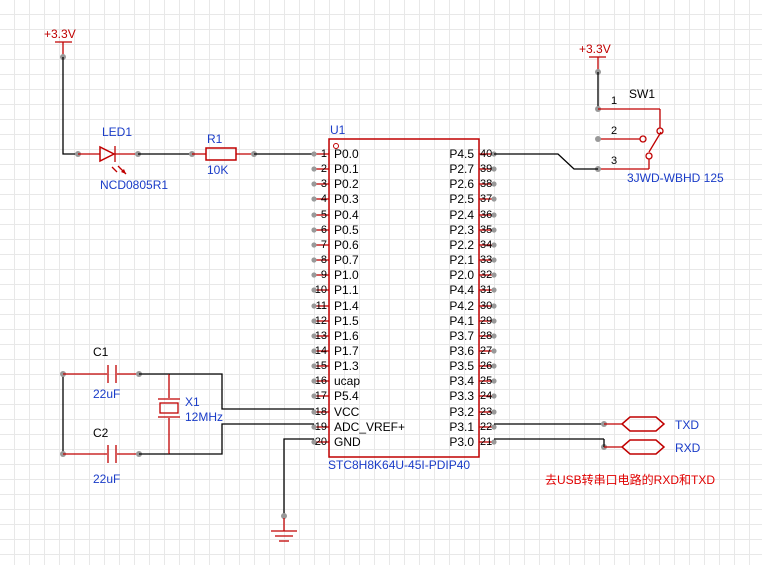 This screenshot has height=565, width=762. I want to click on mcu-pin-name: P4.1, so click(461, 321).